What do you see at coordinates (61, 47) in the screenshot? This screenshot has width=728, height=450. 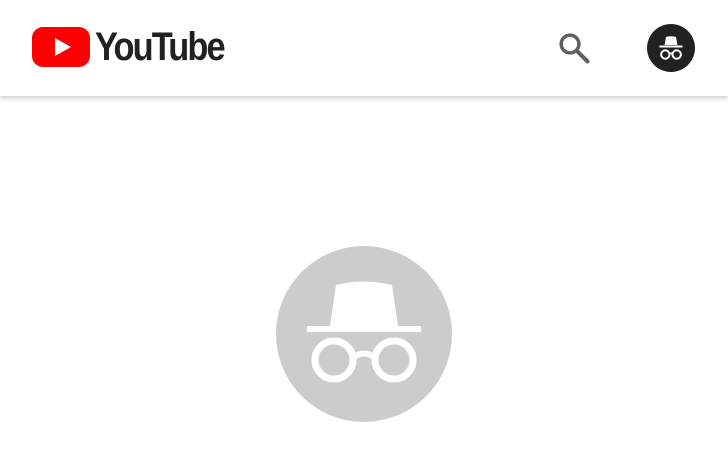 I see `youtube-play-icon` at bounding box center [61, 47].